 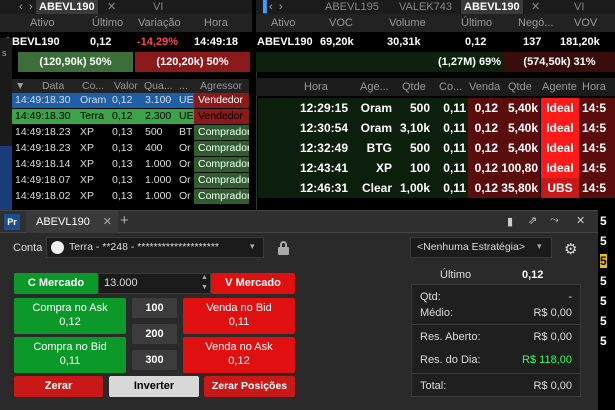 I want to click on table-row: 14:49:18.30 Oram 0,12 3.100 UE Vendedor, so click(x=130, y=100).